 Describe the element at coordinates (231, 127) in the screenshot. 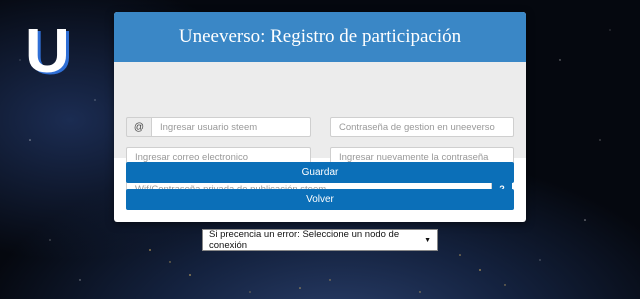

I see `username-input` at that location.